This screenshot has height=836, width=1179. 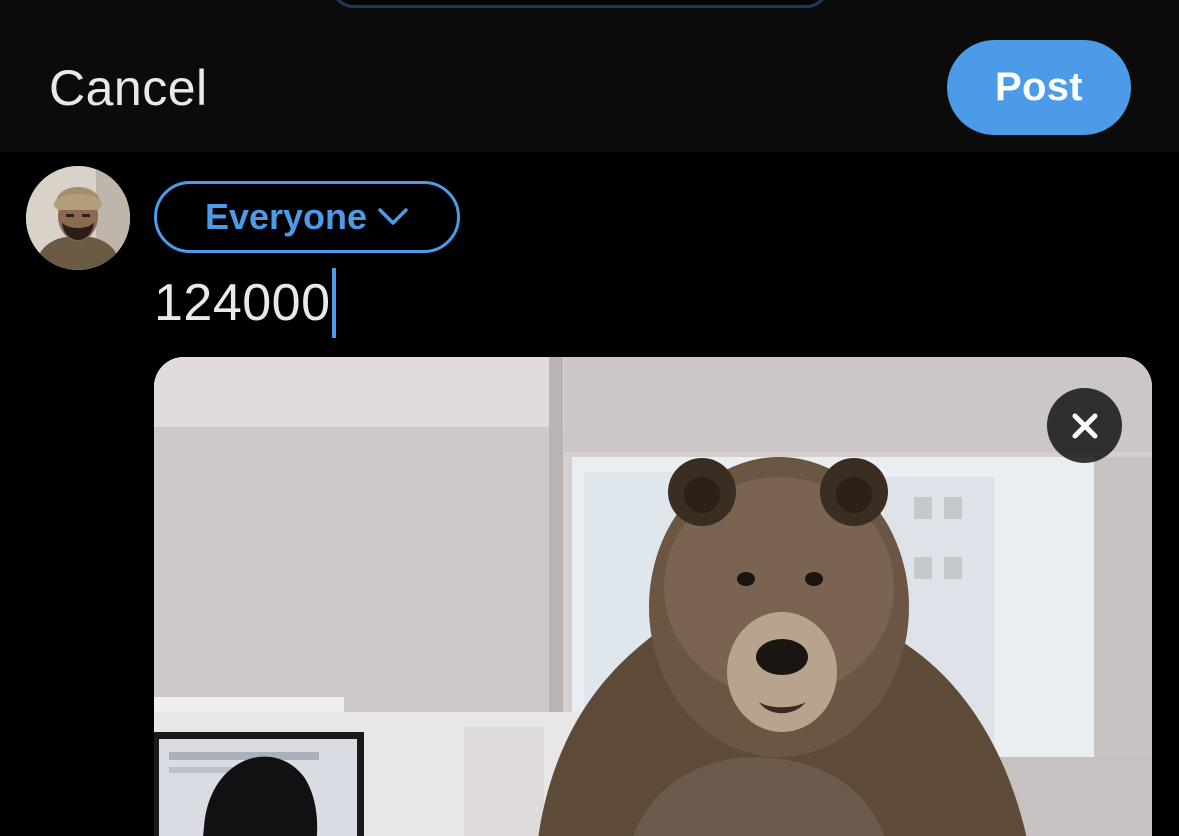 I want to click on cancel-button: Cancel, so click(x=128, y=88).